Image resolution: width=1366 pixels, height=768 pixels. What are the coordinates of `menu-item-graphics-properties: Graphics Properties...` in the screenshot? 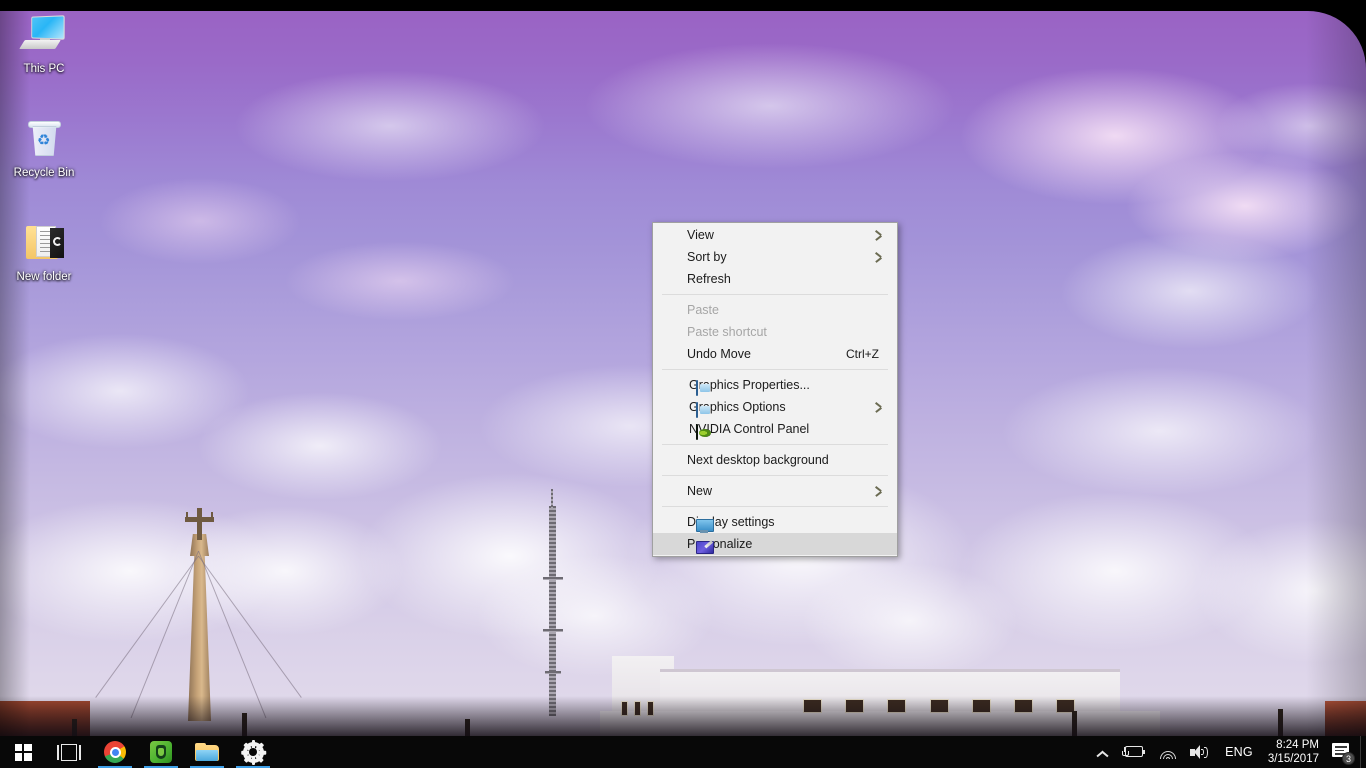 It's located at (775, 385).